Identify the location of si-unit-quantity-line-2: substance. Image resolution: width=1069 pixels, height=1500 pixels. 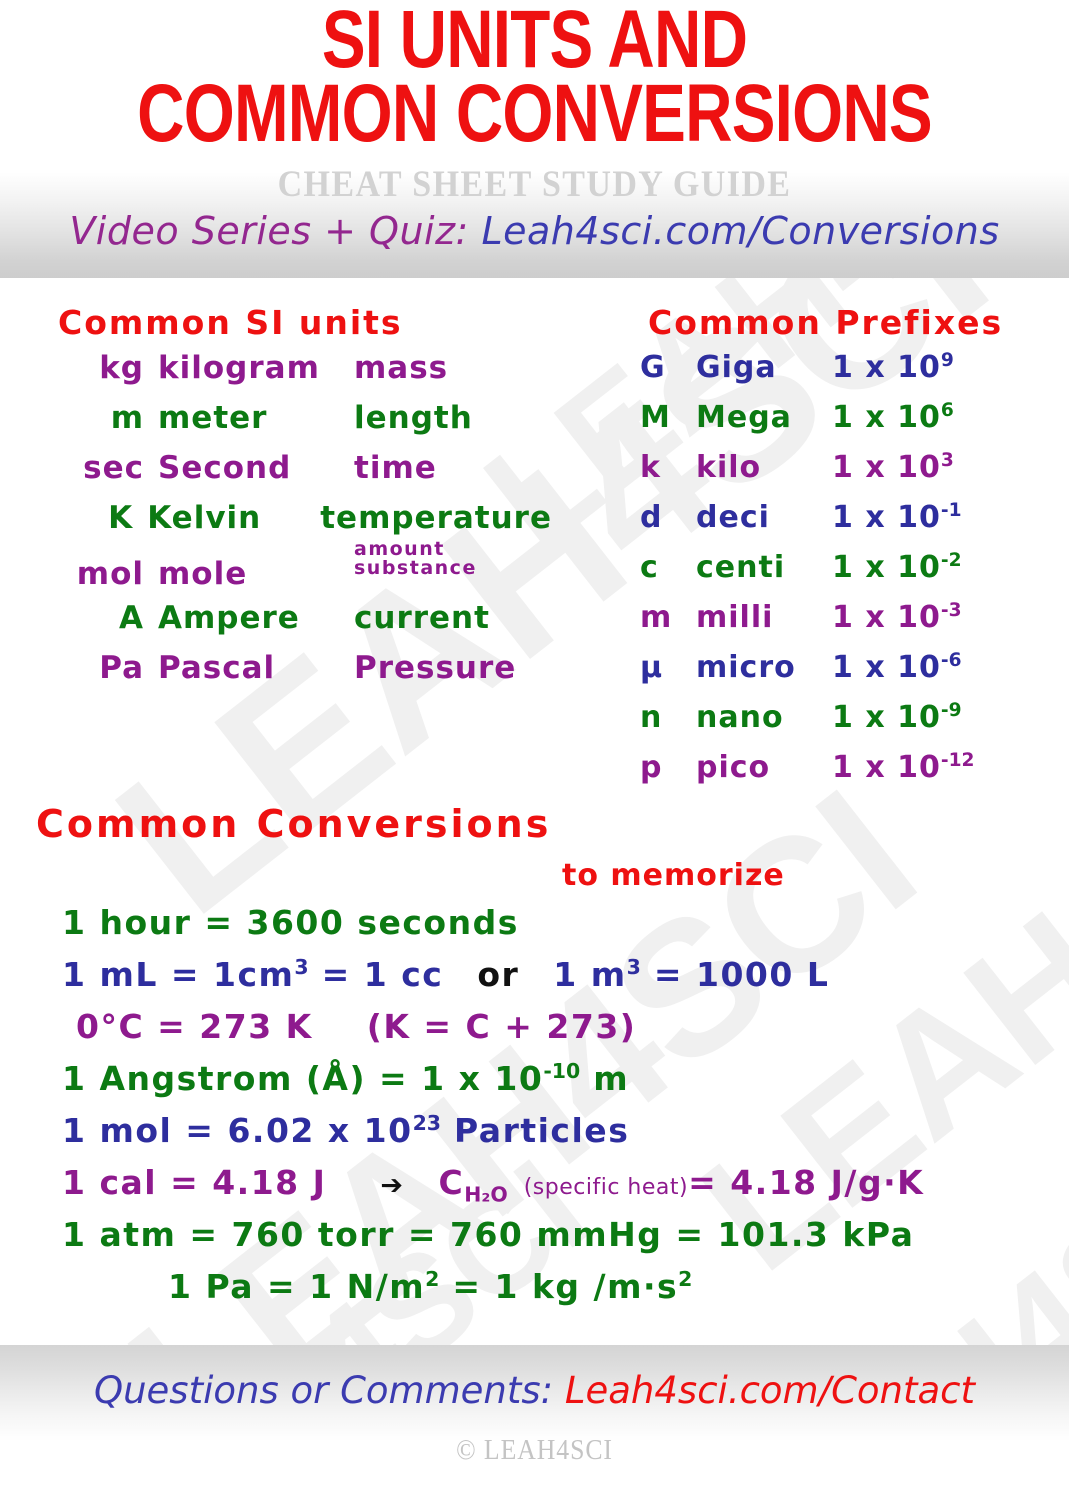
(415, 568).